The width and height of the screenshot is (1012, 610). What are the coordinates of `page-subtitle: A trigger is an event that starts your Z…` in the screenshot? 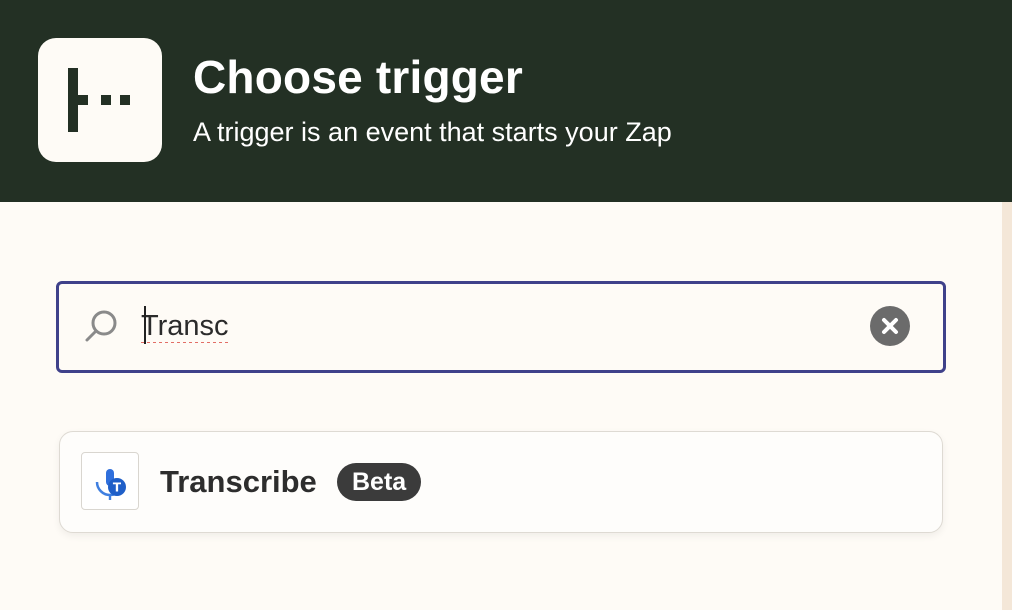 It's located at (432, 132).